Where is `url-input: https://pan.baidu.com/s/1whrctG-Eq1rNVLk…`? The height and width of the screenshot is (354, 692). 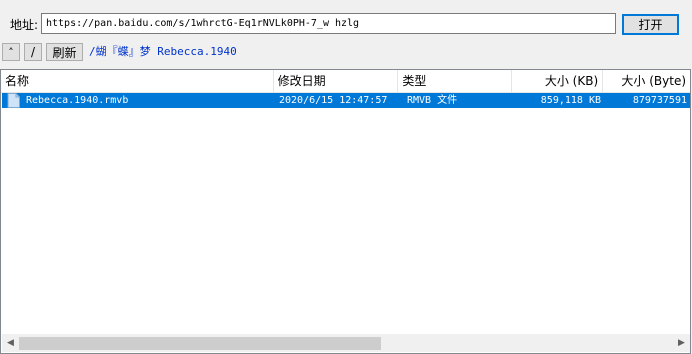 url-input: https://pan.baidu.com/s/1whrctG-Eq1rNVLk… is located at coordinates (328, 23).